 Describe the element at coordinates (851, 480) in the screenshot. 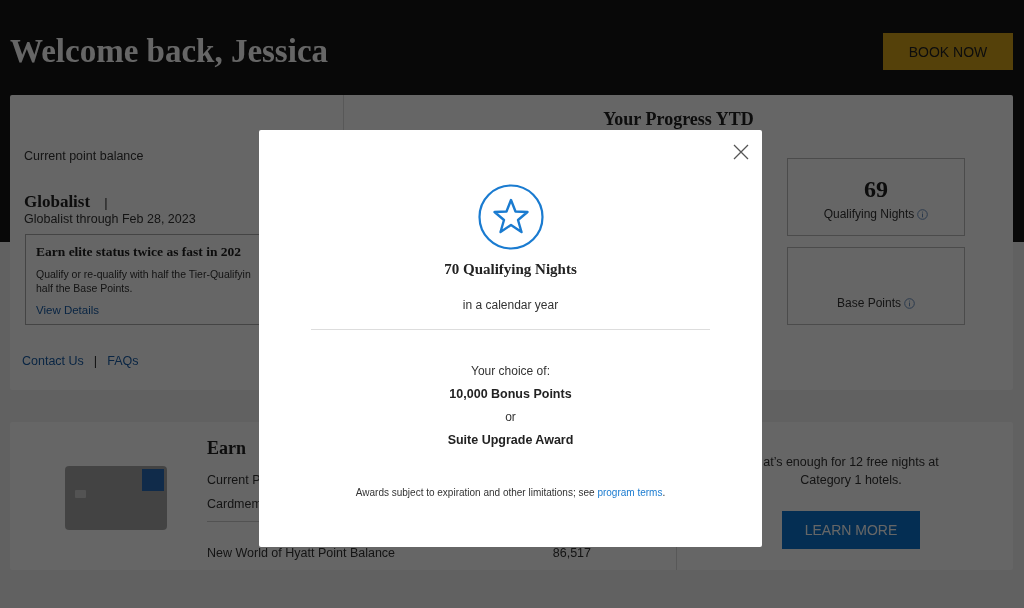

I see `offer-message: Category 1 hotels.` at that location.